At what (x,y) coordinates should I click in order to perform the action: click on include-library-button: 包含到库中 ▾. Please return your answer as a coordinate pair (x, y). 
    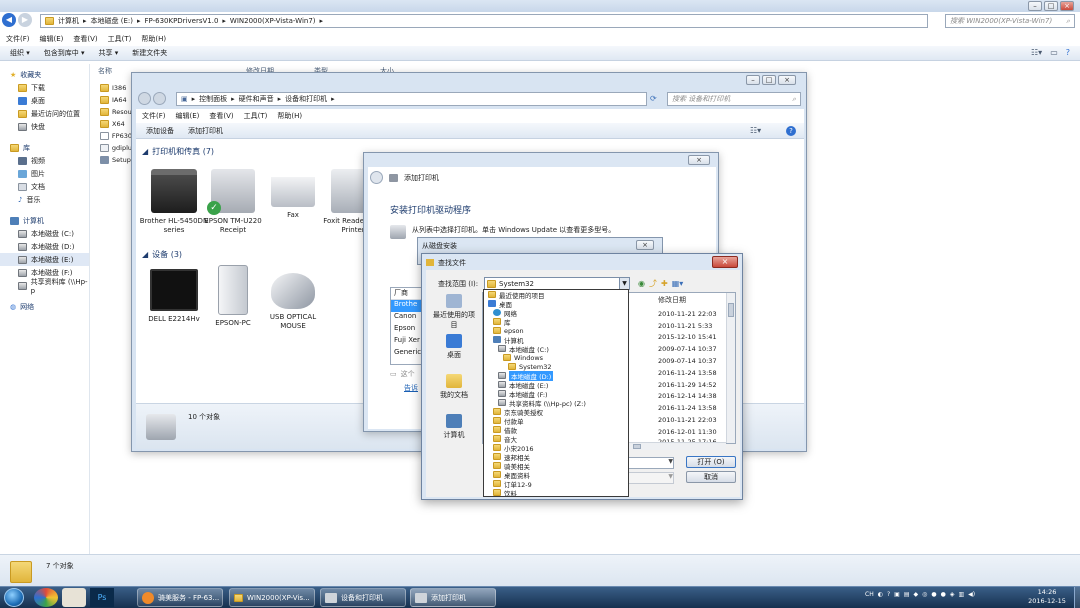
    Looking at the image, I should click on (64, 53).